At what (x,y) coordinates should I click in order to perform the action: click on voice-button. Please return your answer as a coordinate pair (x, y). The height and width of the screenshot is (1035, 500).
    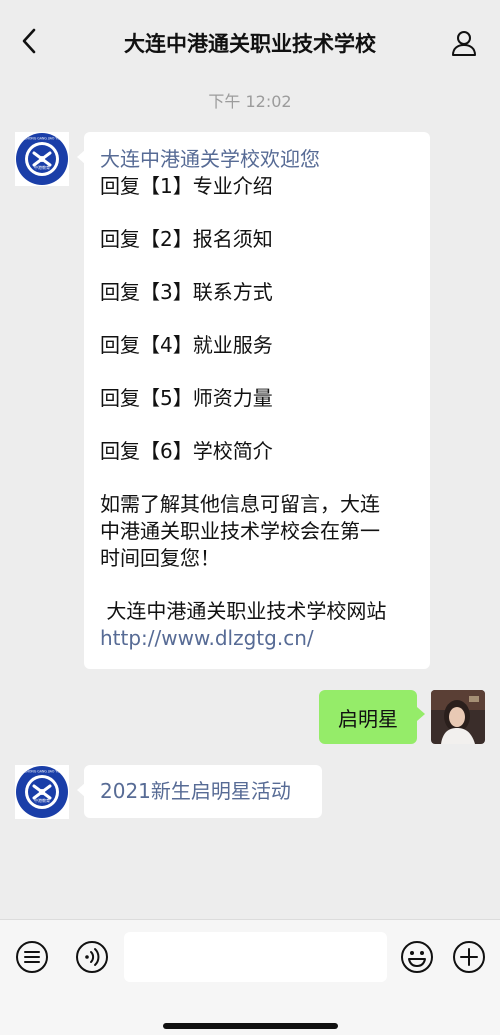
    Looking at the image, I should click on (92, 957).